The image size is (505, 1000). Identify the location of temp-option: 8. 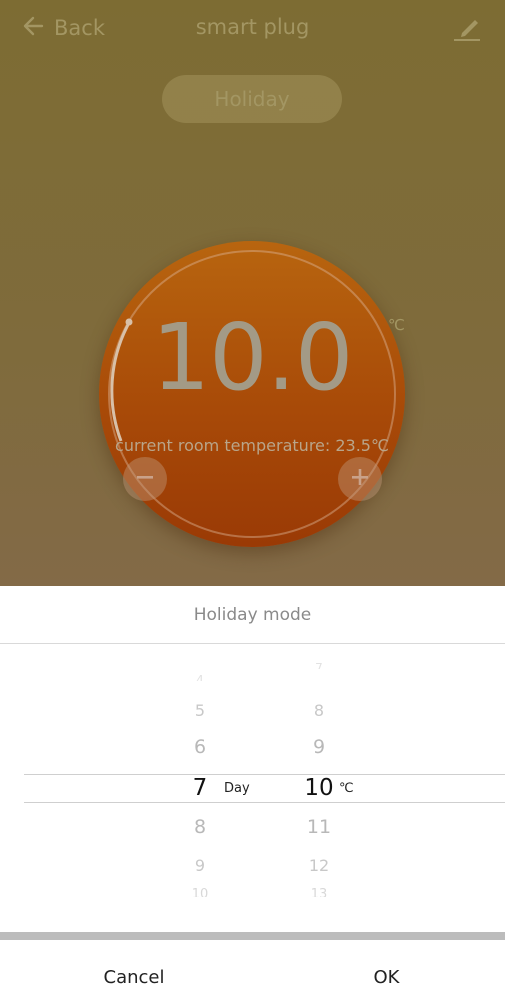
(319, 710).